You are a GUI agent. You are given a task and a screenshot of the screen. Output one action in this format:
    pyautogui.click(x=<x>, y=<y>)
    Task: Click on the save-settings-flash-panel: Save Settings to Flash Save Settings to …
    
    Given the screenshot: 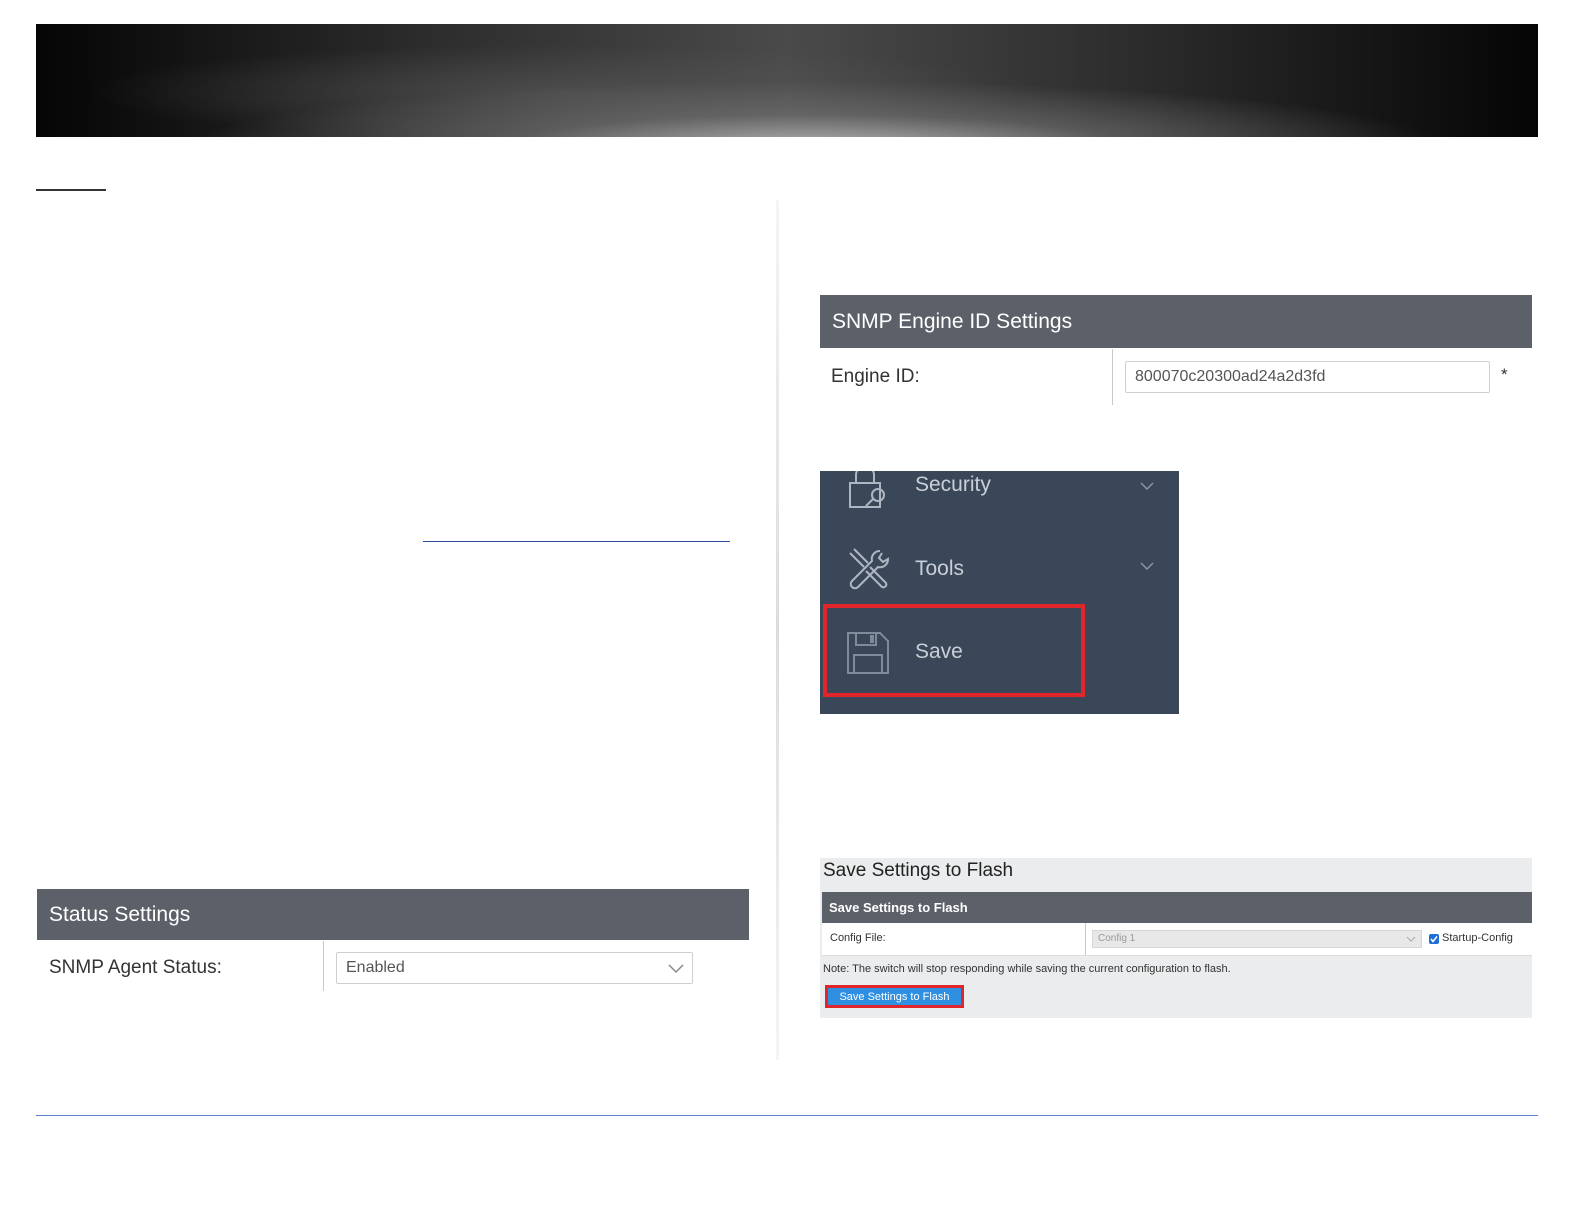 What is the action you would take?
    pyautogui.click(x=1176, y=938)
    